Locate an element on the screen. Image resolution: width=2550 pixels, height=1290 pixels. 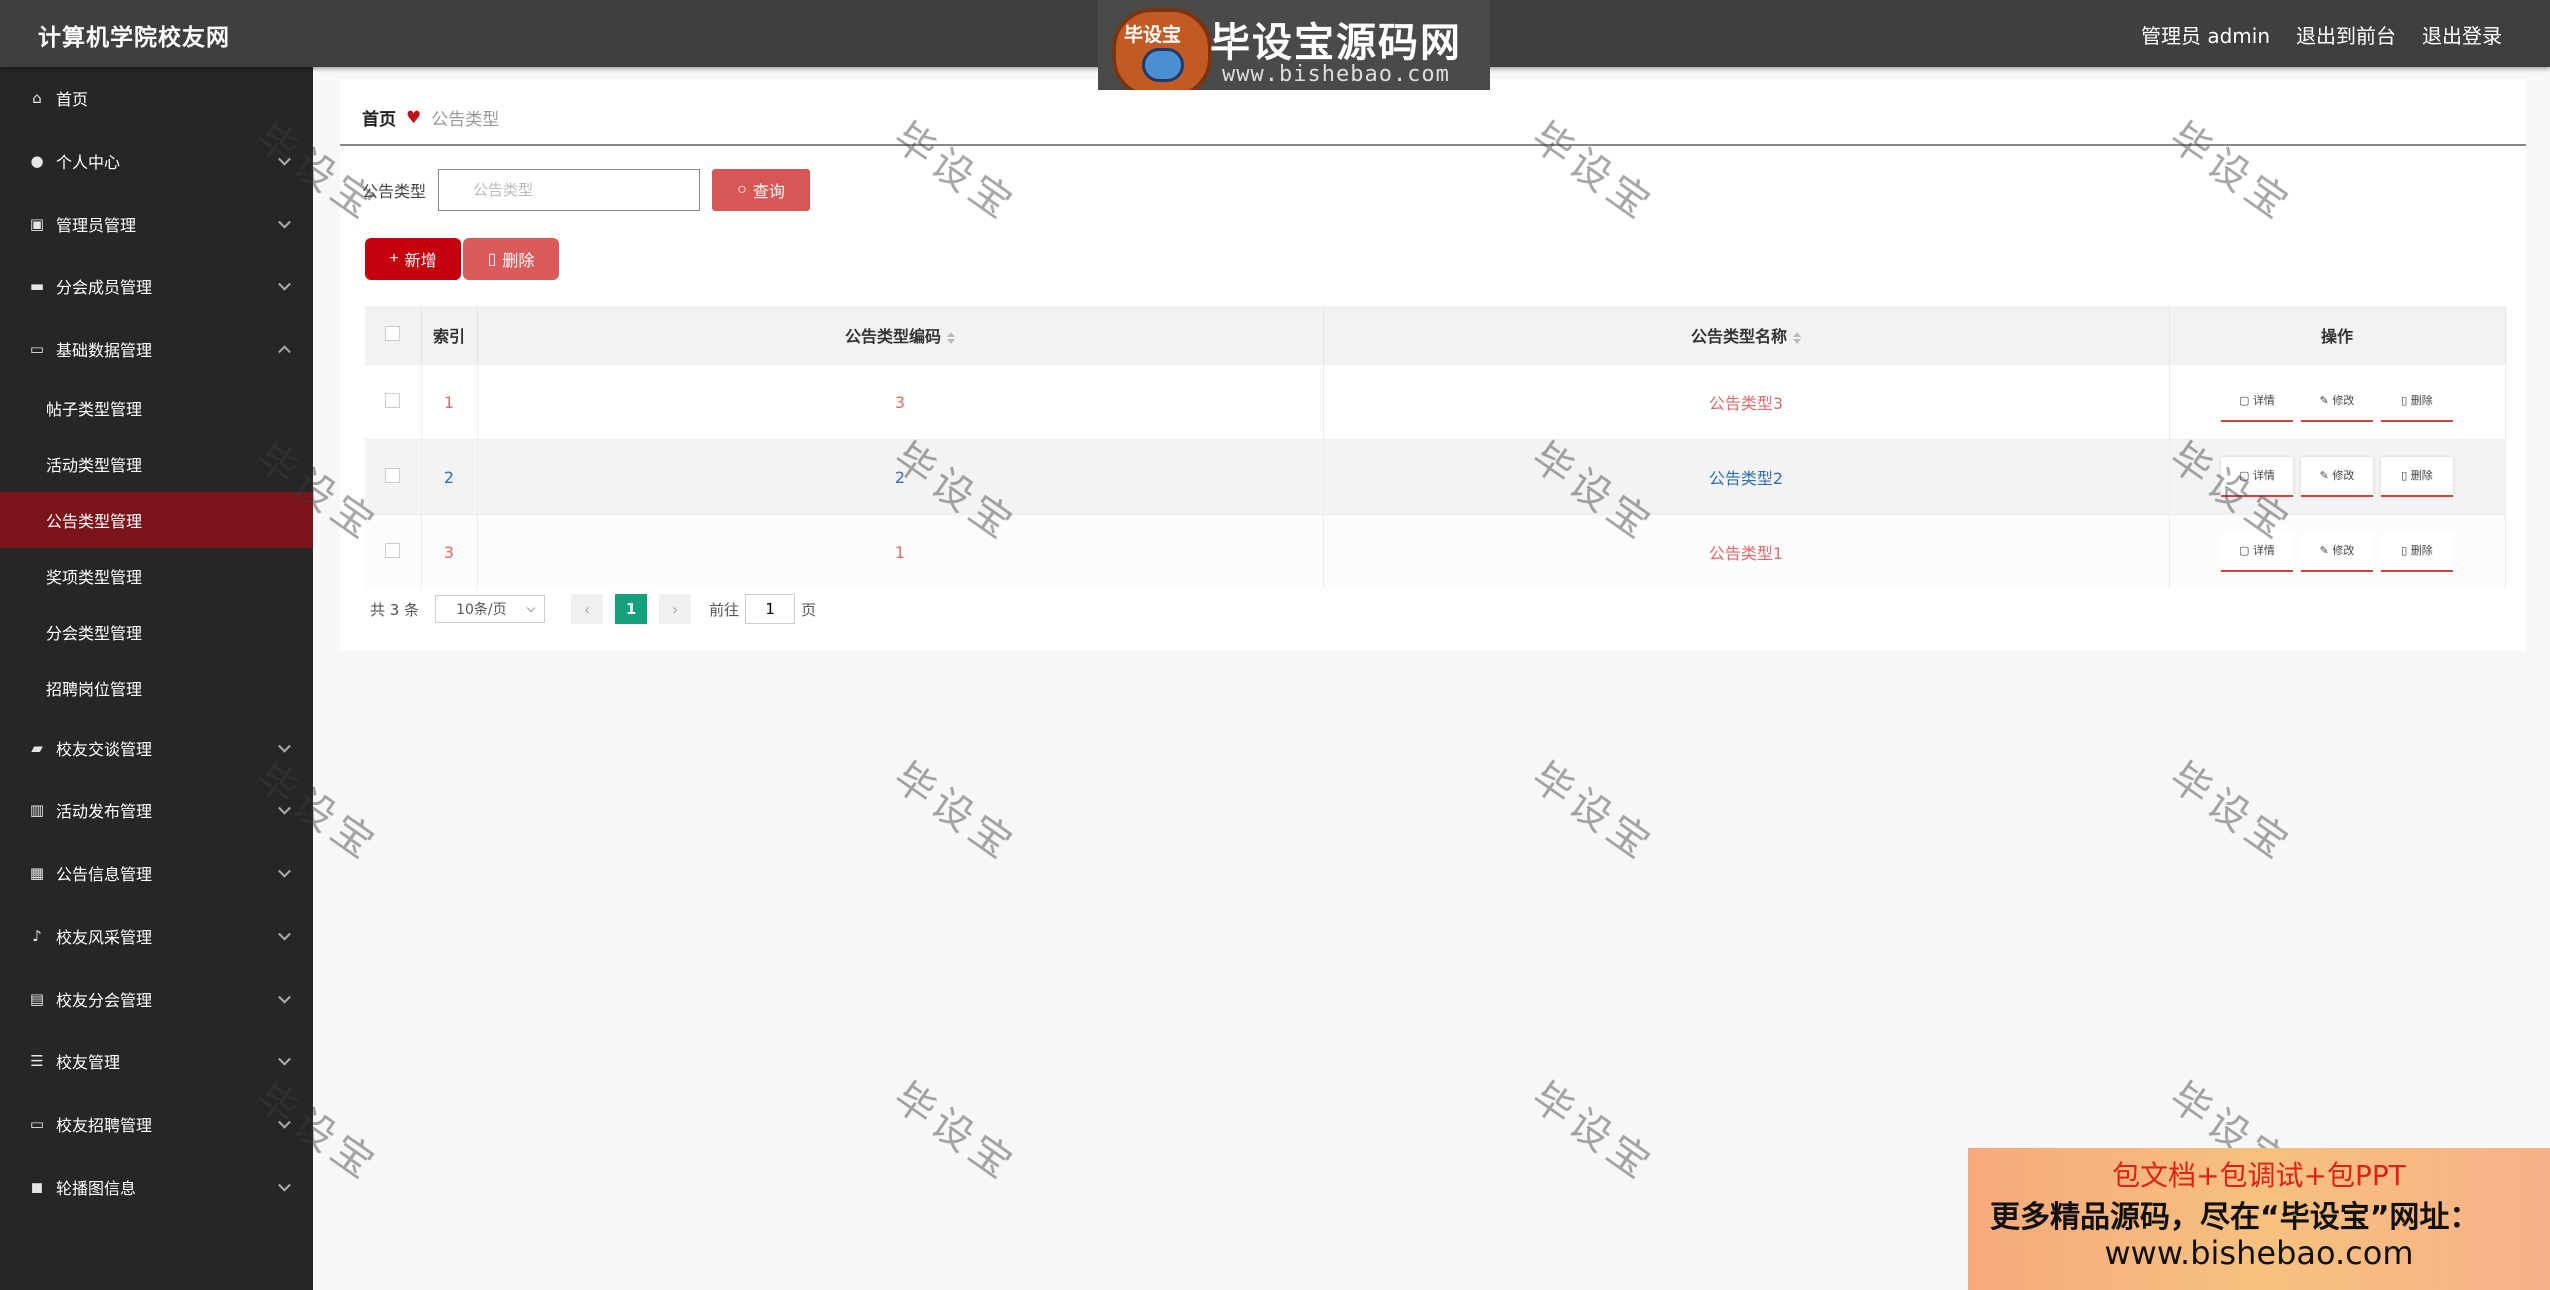
header-checkbox-cell is located at coordinates (393, 335).